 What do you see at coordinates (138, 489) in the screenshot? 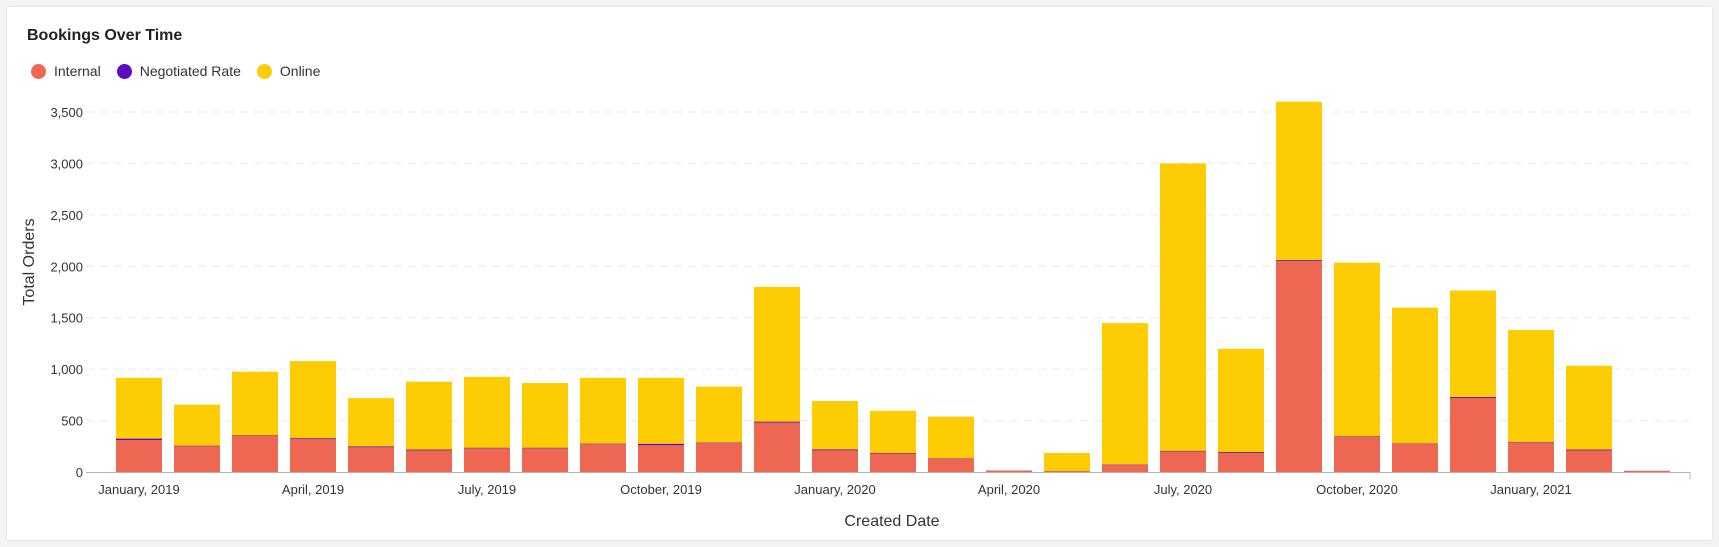
I see `x-tick-label: January, 2019` at bounding box center [138, 489].